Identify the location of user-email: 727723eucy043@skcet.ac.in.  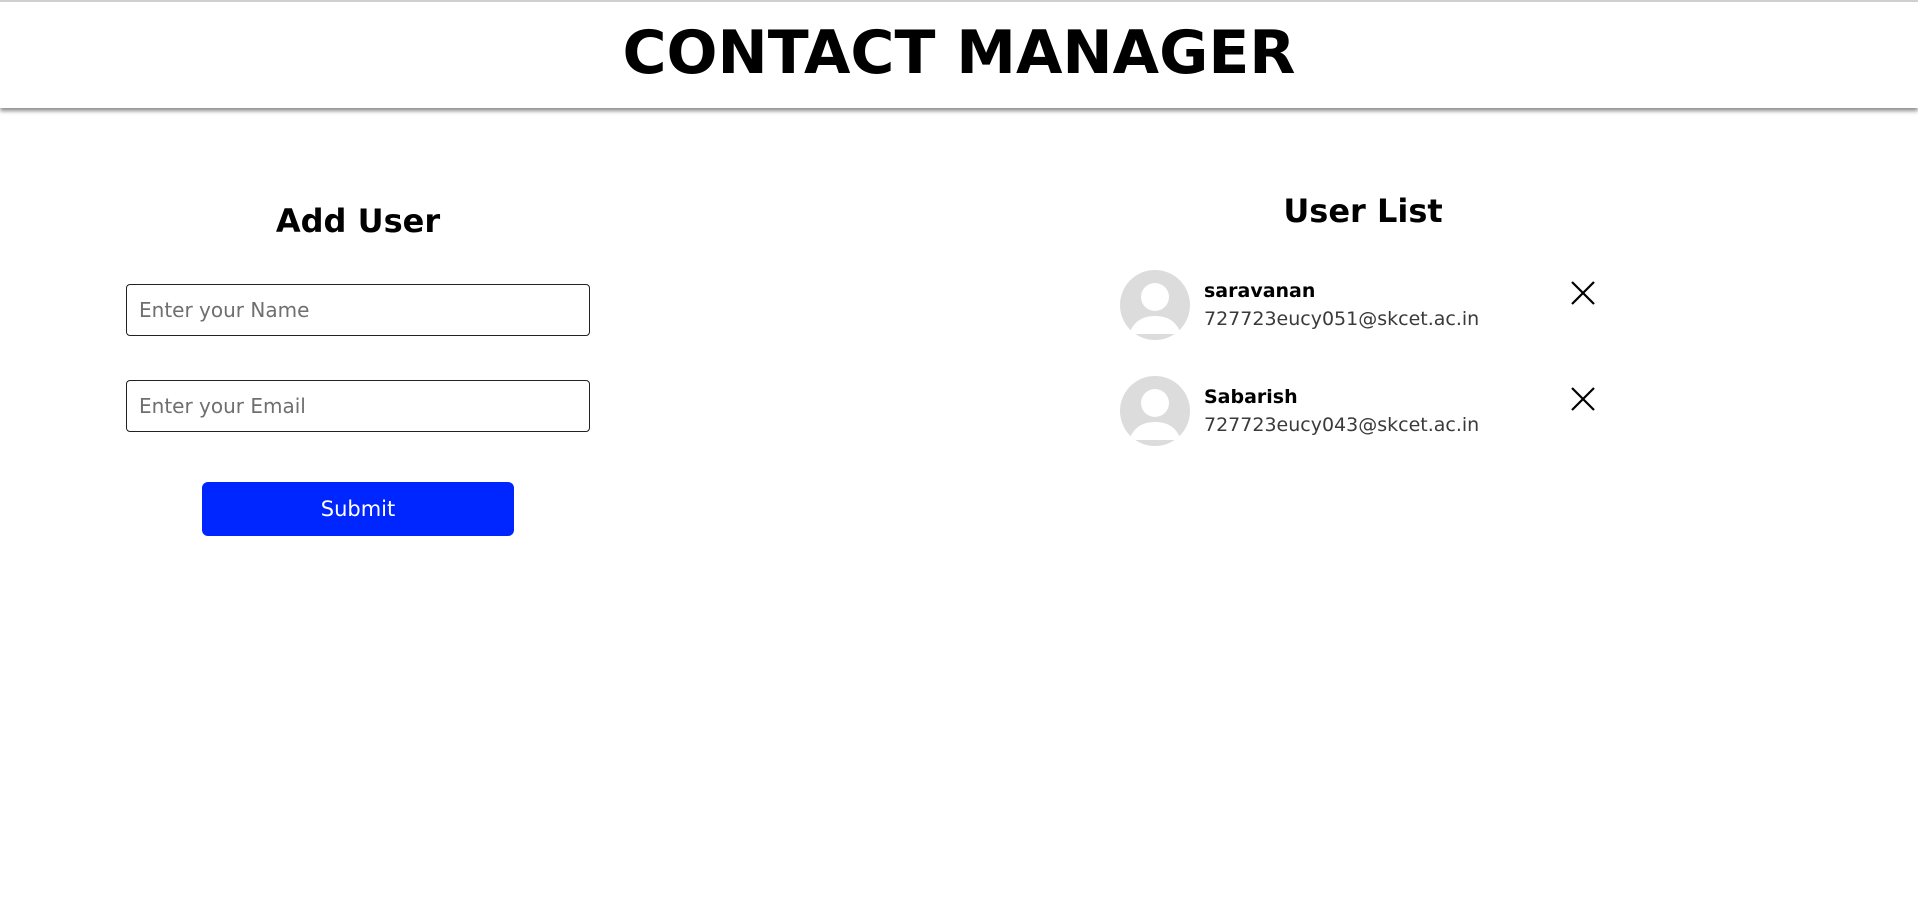
(1342, 425).